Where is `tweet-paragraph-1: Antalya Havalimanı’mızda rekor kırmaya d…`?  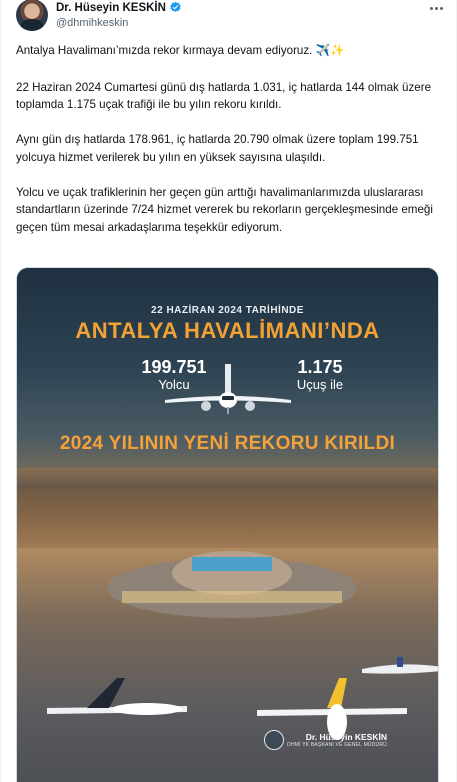
tweet-paragraph-1: Antalya Havalimanı’mızda rekor kırmaya d… is located at coordinates (180, 50).